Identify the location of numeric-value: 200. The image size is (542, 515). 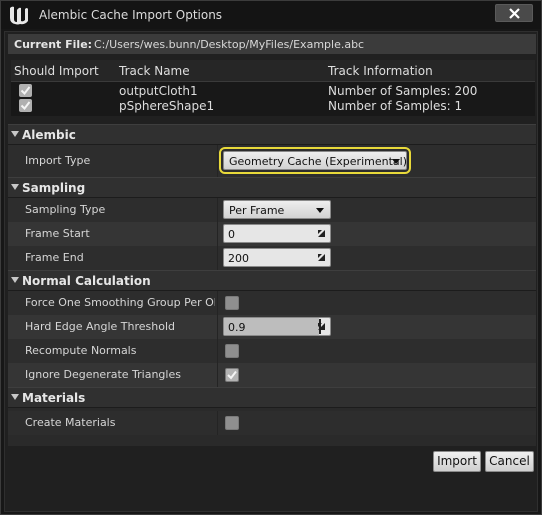
(238, 258).